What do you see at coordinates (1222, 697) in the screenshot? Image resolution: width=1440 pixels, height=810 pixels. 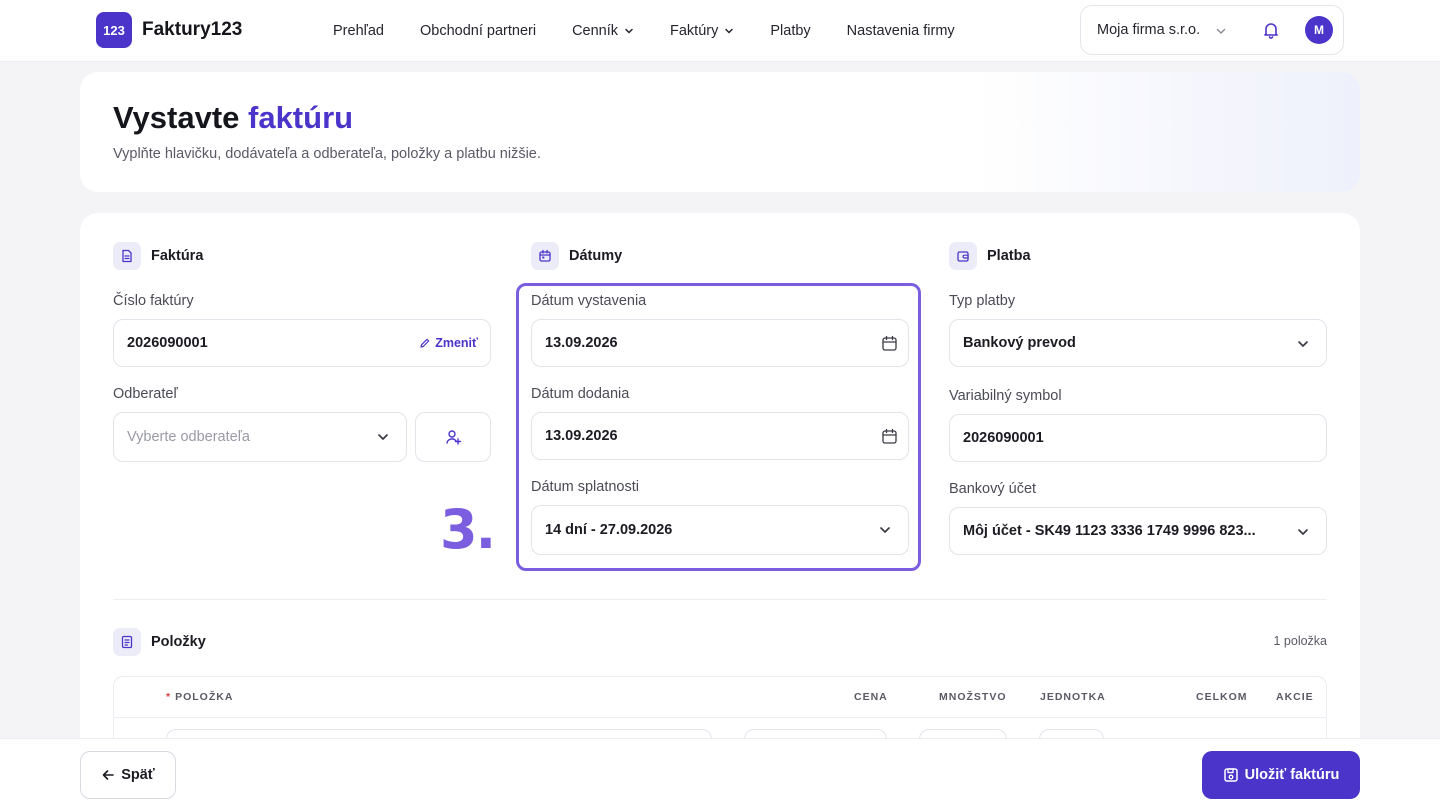 I see `column-total: CELKOM` at bounding box center [1222, 697].